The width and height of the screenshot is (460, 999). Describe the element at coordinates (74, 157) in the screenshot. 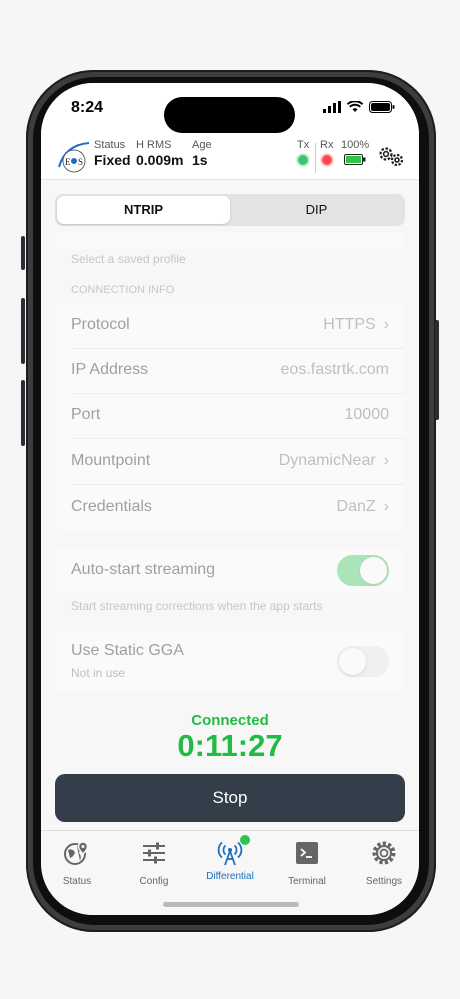

I see `eos-logo: E S` at that location.